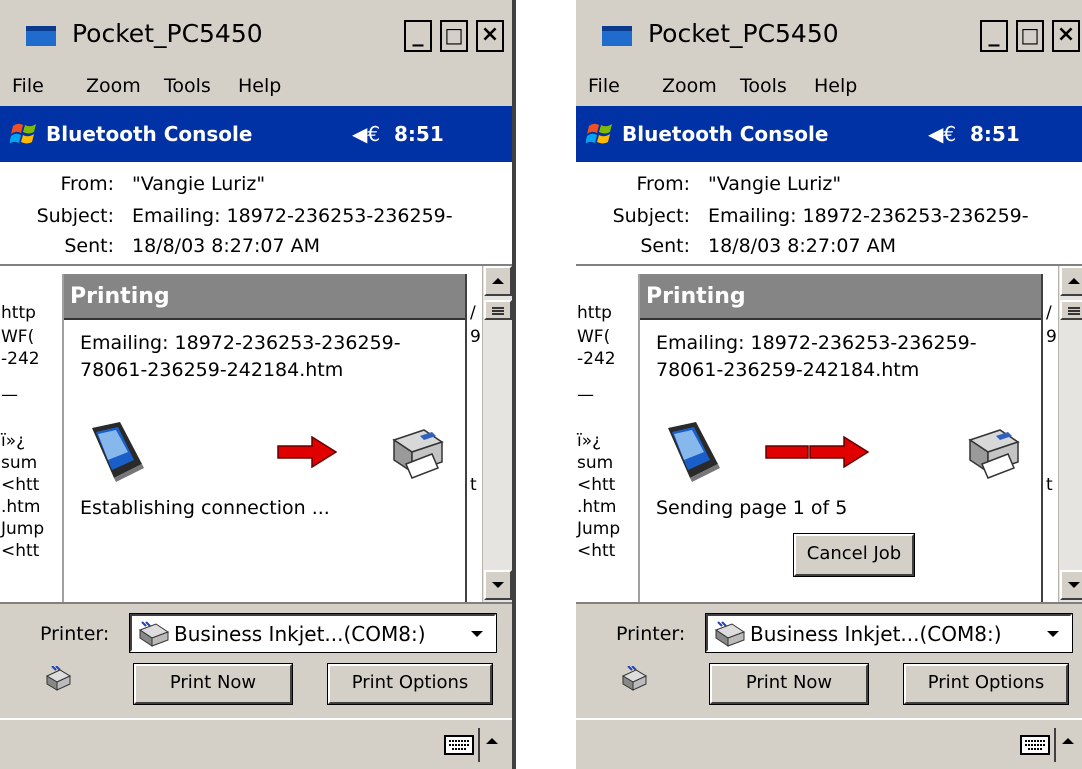  What do you see at coordinates (868, 216) in the screenshot?
I see `subject-value: Emailing: 18972-236253-236259-` at bounding box center [868, 216].